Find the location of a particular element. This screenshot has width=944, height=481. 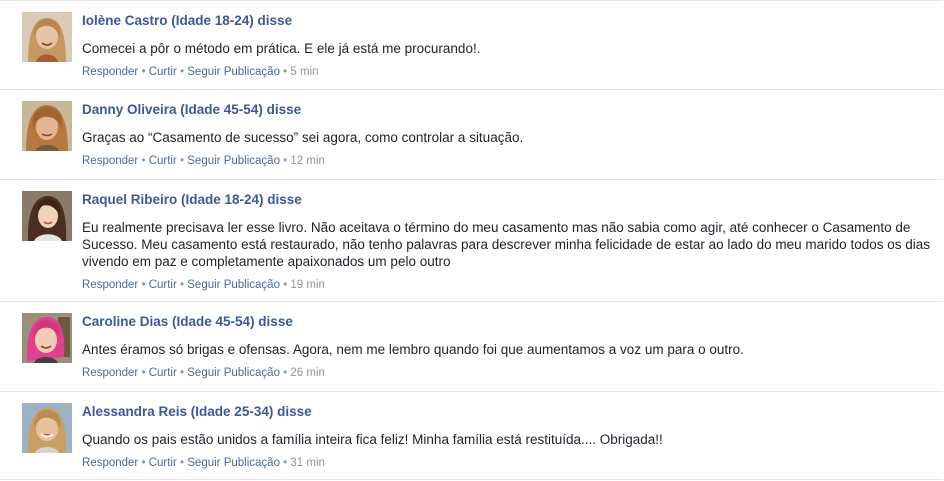

comment-author: Danny Oliveira (Idade 45-54) disse is located at coordinates (191, 110).